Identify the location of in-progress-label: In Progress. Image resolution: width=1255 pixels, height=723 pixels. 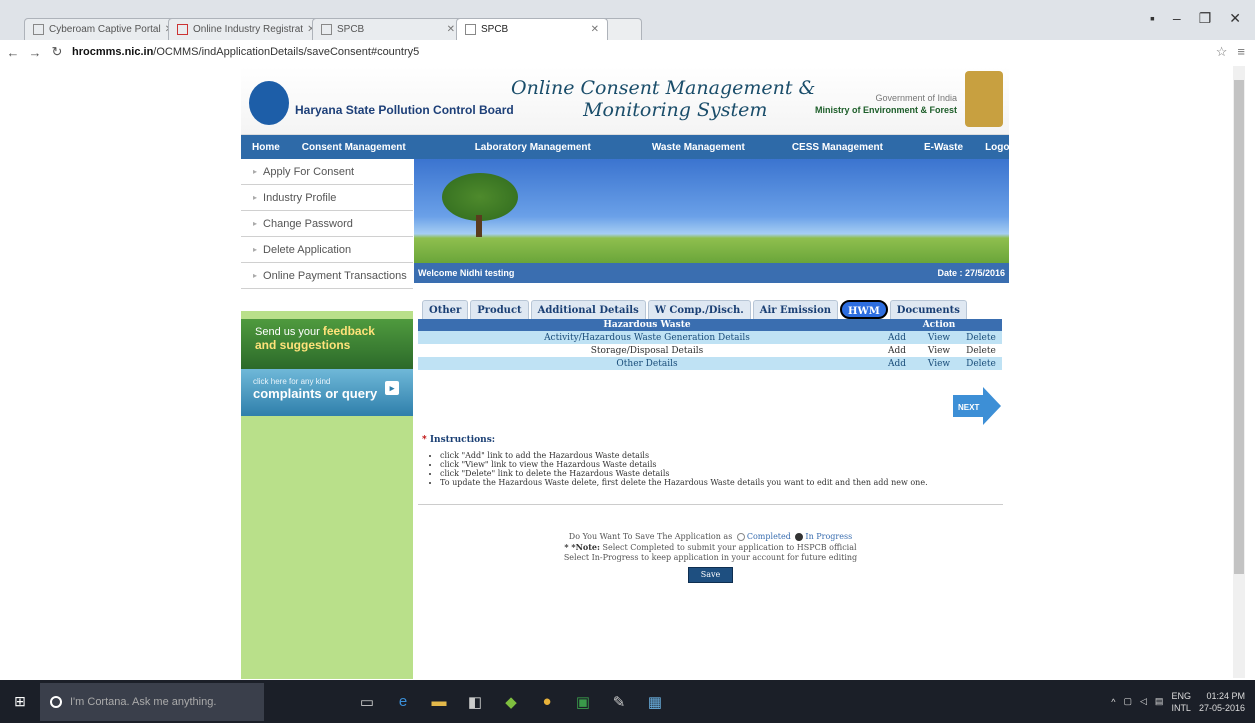
(829, 536).